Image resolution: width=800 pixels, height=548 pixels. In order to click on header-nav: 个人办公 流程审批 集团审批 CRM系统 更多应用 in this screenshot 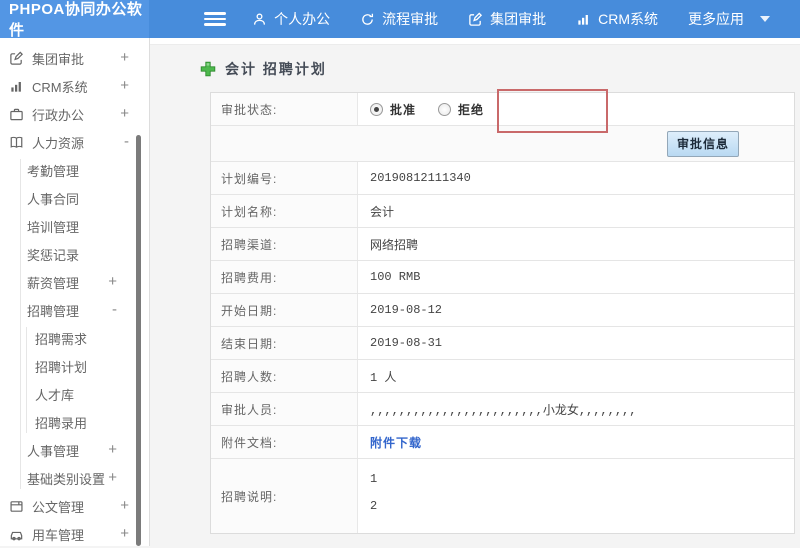, I will do `click(526, 19)`.